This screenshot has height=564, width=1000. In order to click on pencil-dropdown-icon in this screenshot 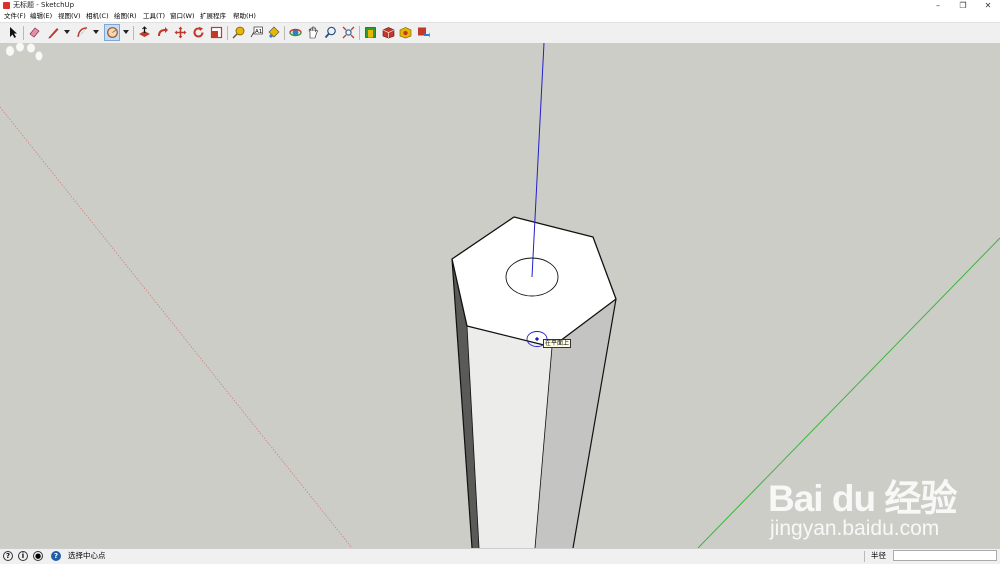, I will do `click(67, 32)`.